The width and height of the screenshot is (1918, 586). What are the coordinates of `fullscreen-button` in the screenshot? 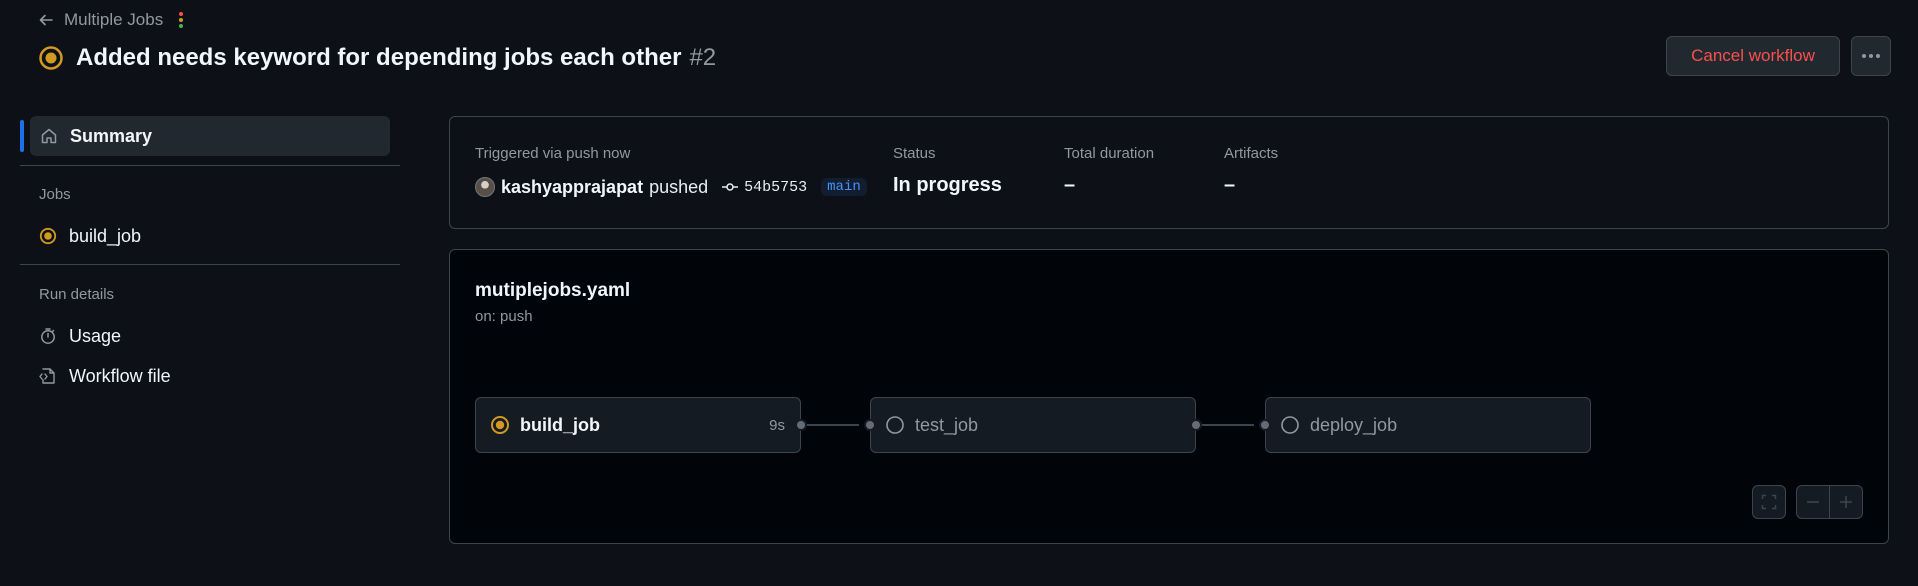 It's located at (1769, 502).